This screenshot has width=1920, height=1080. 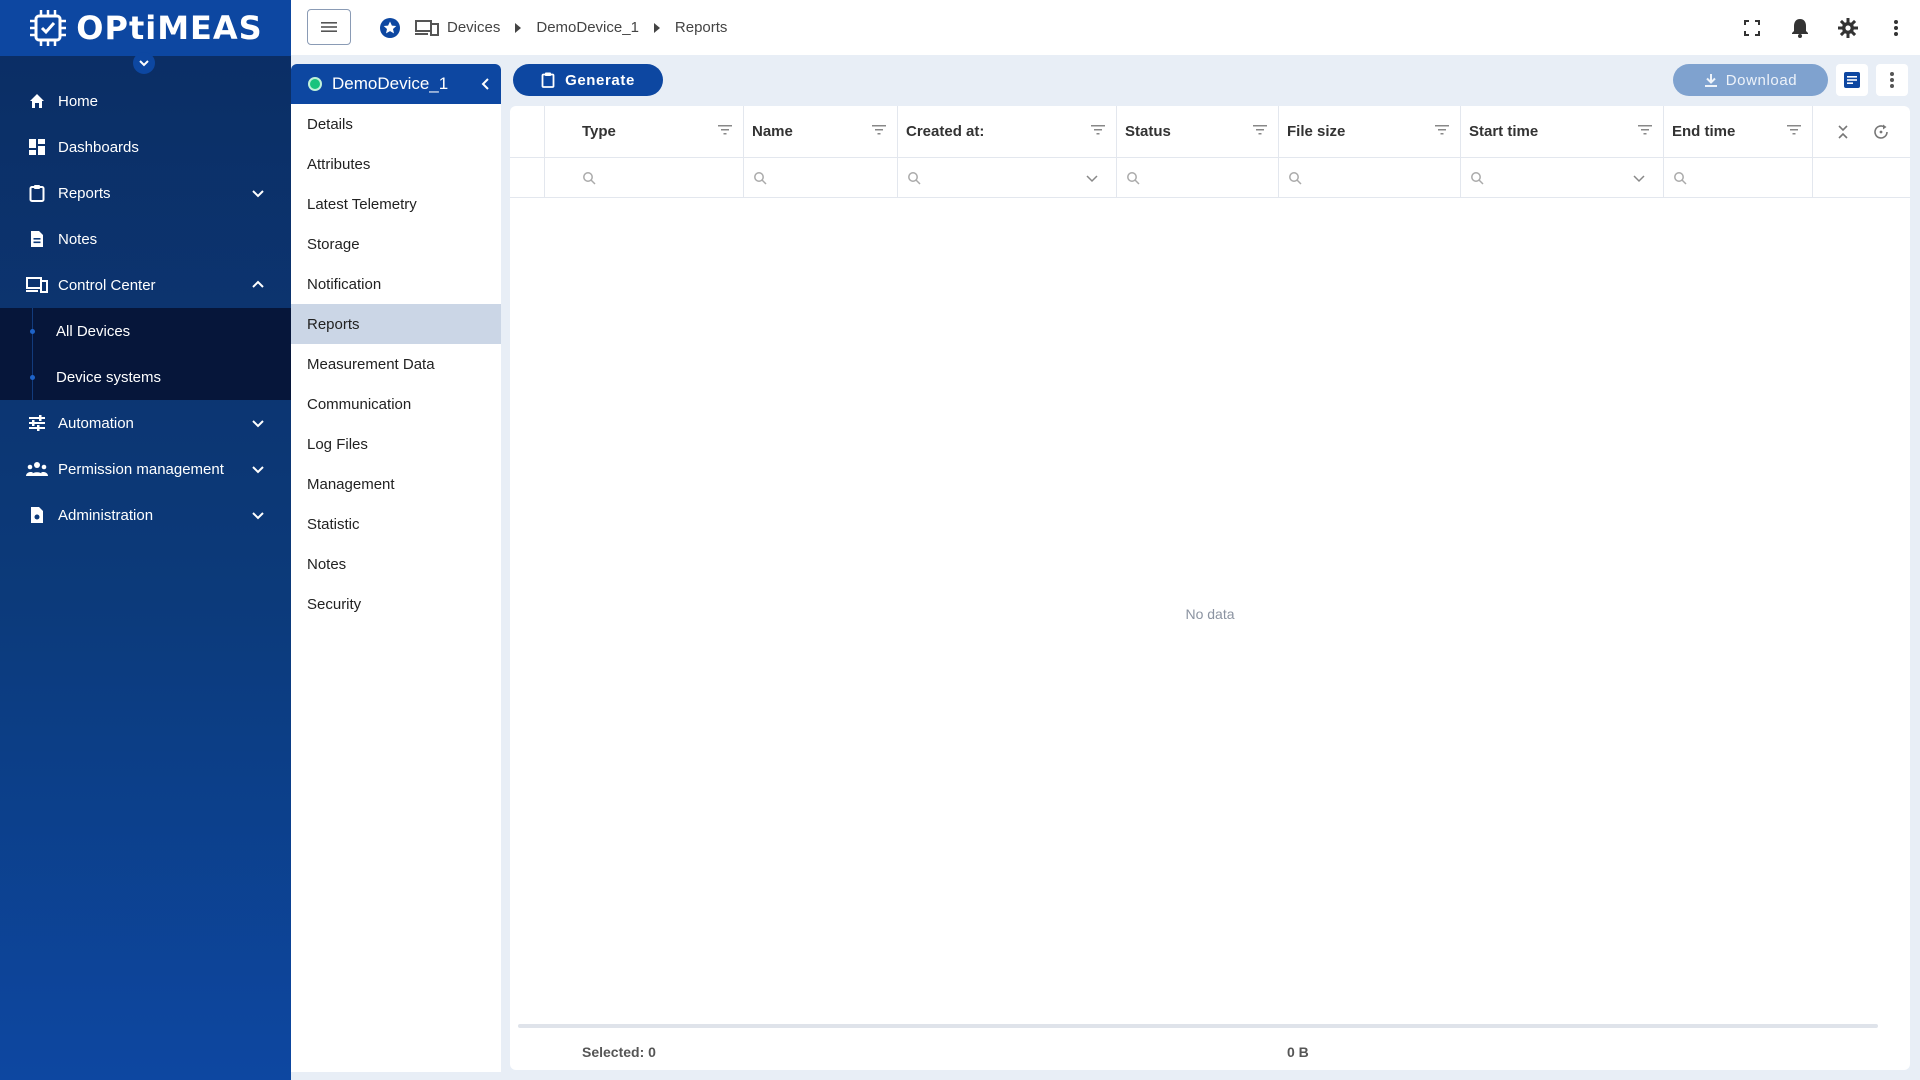 I want to click on device-menu-item: Communication, so click(x=396, y=404).